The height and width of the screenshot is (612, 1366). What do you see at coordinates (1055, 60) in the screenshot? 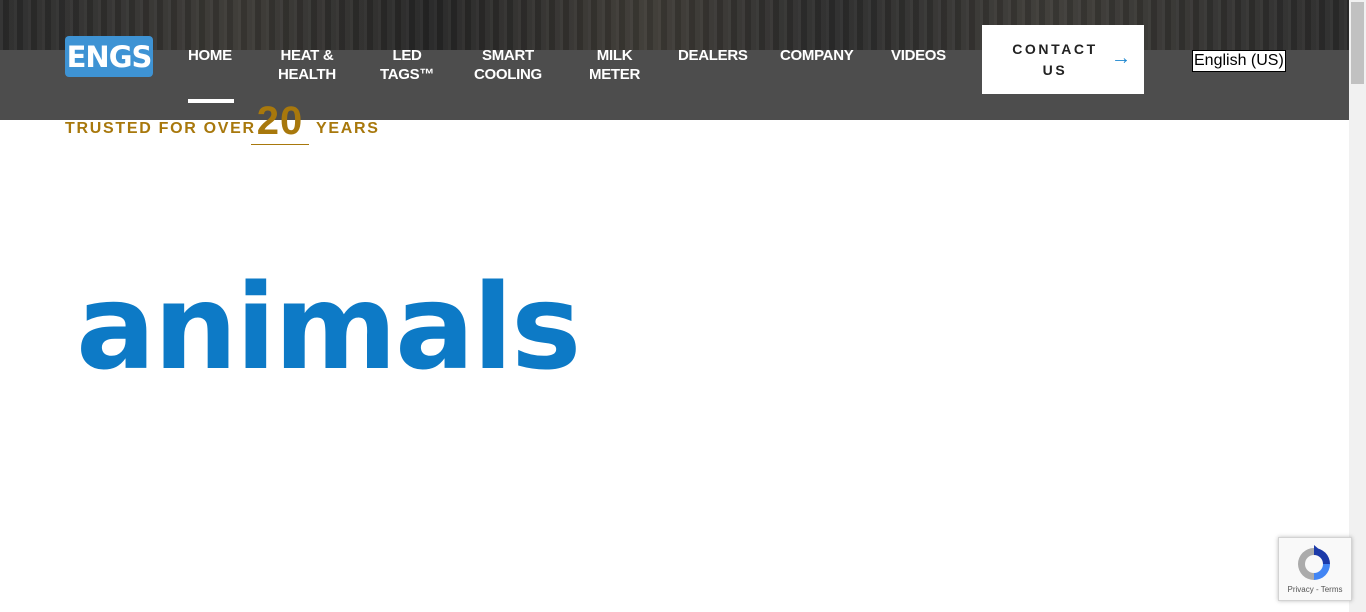
I see `contact-us-label: CONTACT US` at bounding box center [1055, 60].